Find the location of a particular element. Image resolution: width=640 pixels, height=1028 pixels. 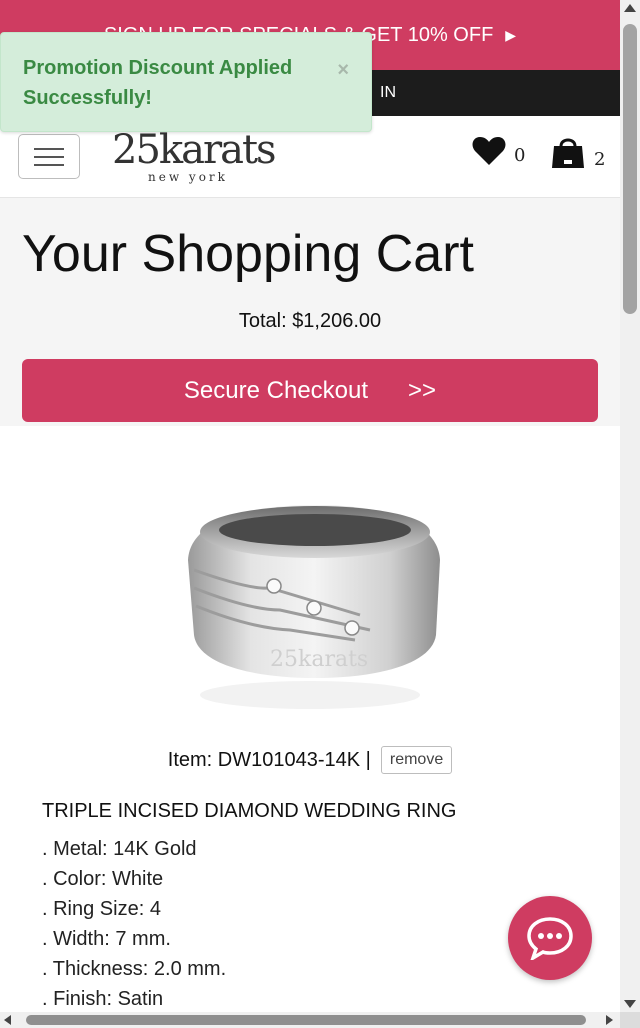

promo-arrow-icon: ▶ is located at coordinates (511, 34).